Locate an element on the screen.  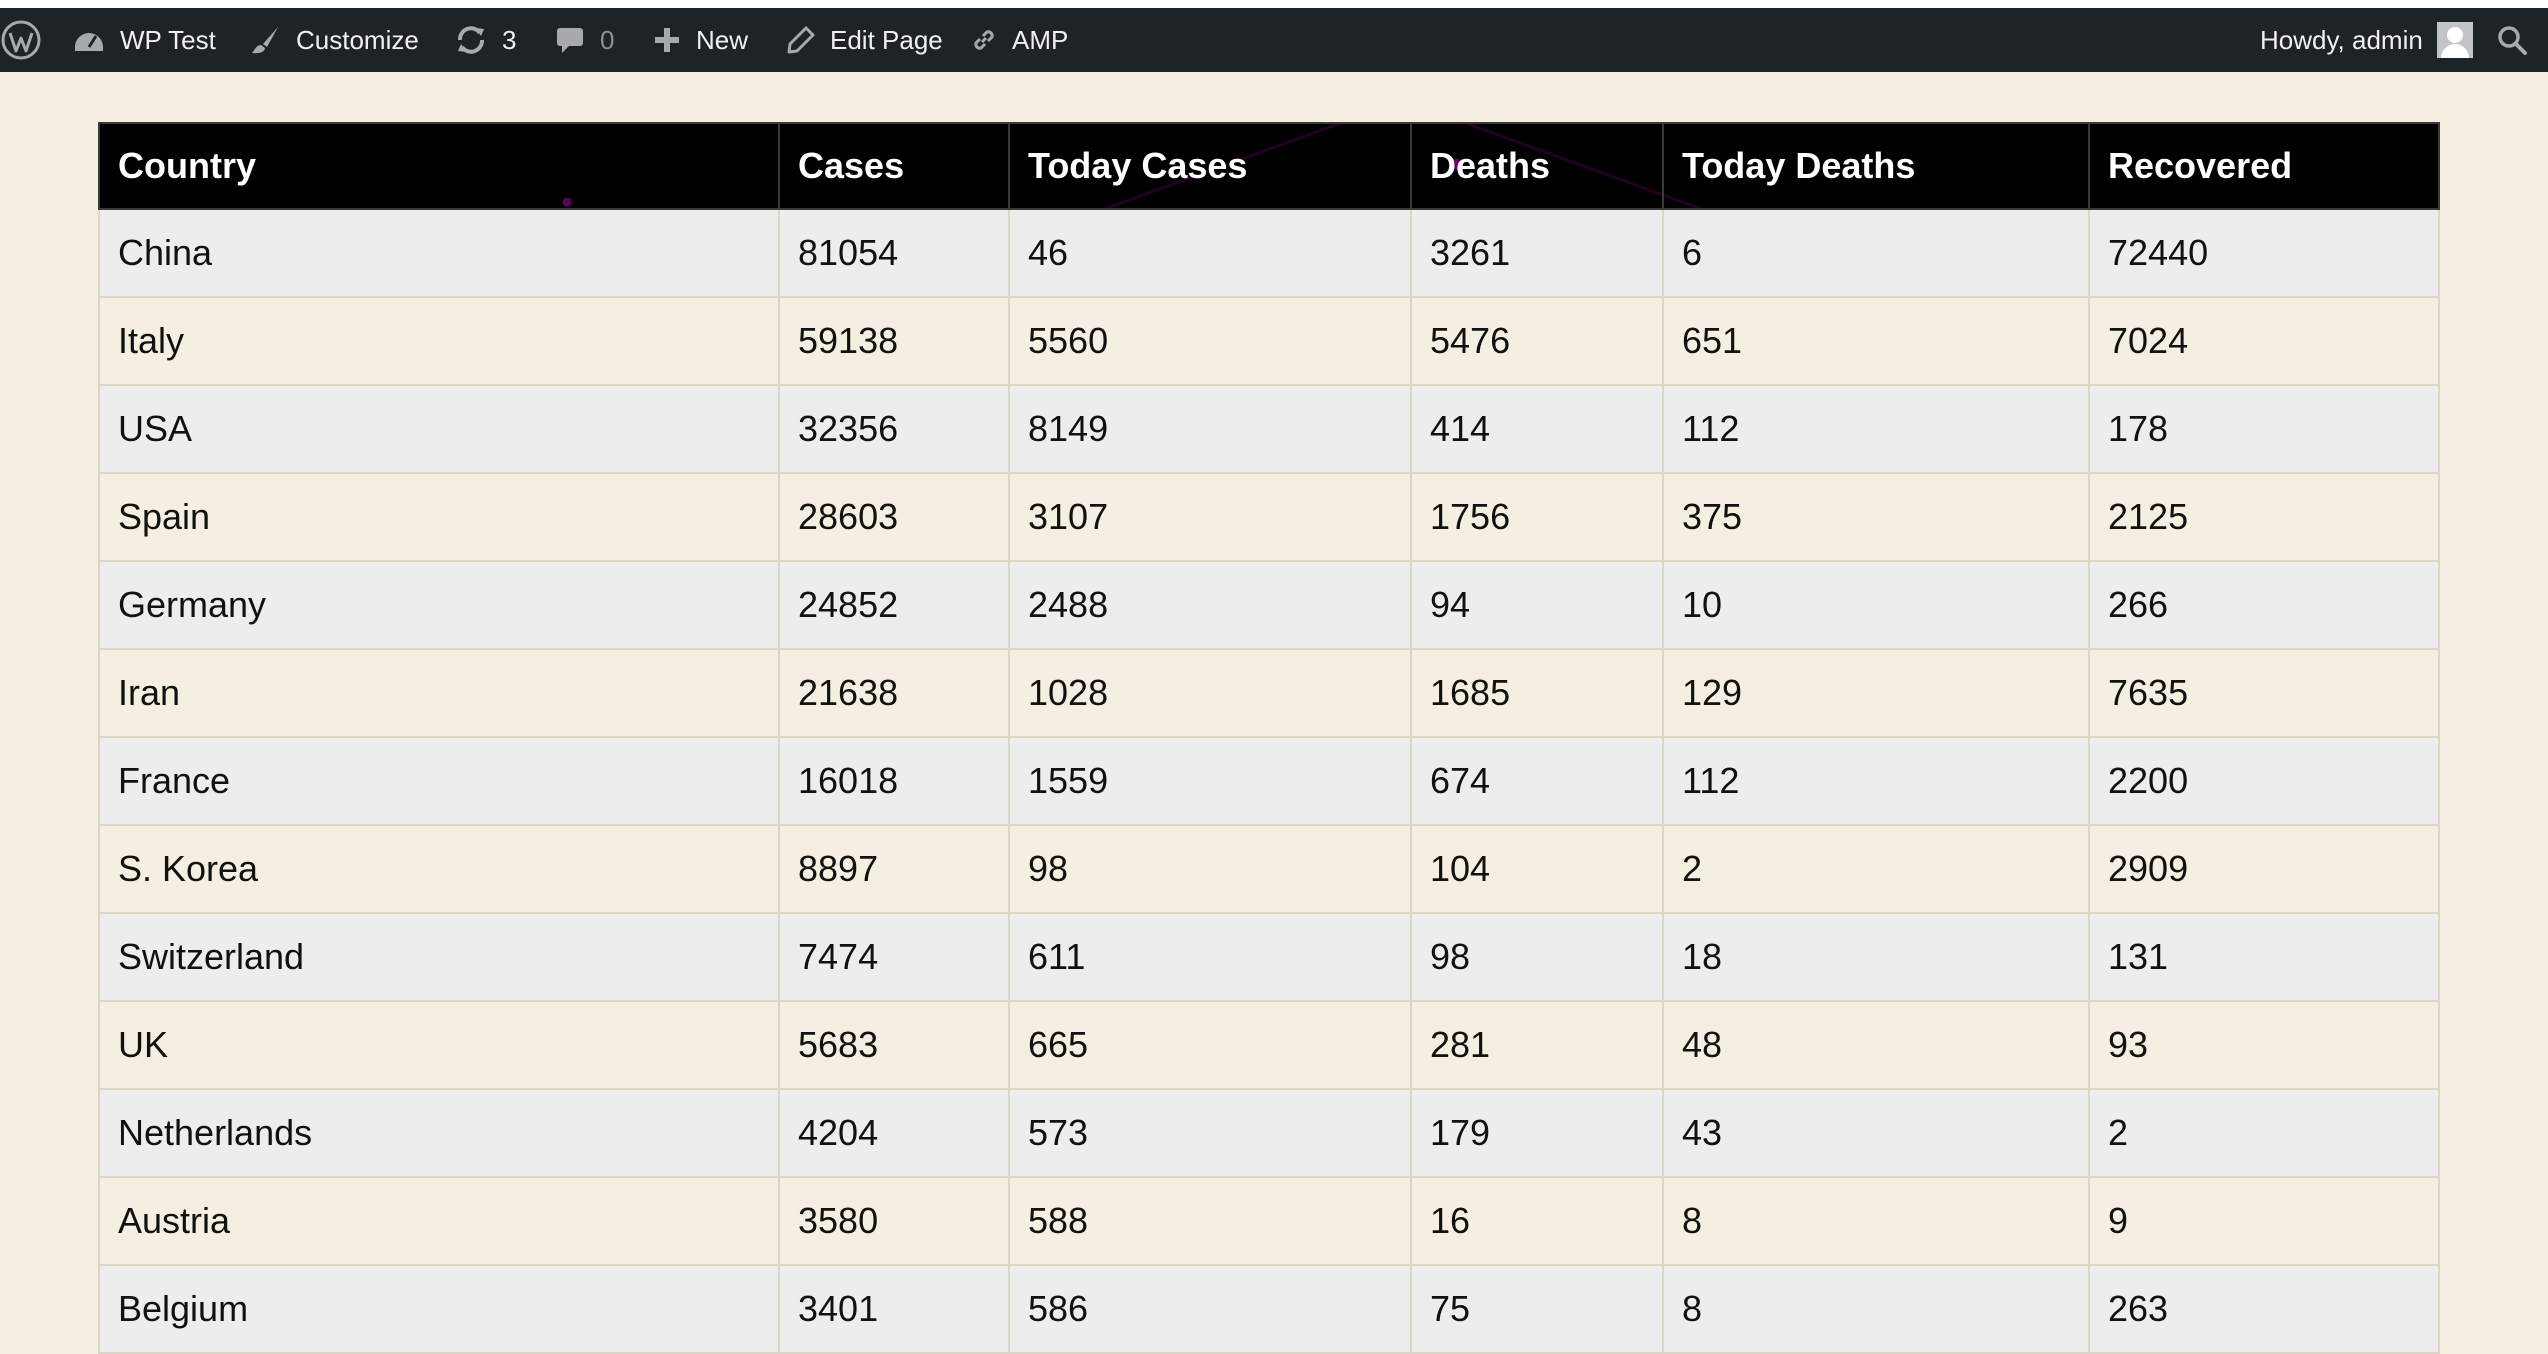
table-row: S. Korea 8897 98 104 2 2909 is located at coordinates (1269, 869).